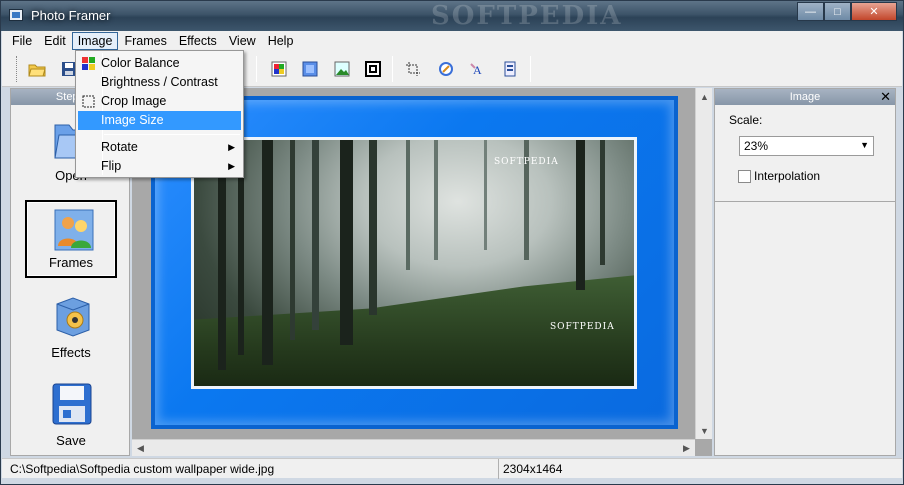 The image size is (904, 485). Describe the element at coordinates (71, 15) in the screenshot. I see `window-title: Photo Framer` at that location.